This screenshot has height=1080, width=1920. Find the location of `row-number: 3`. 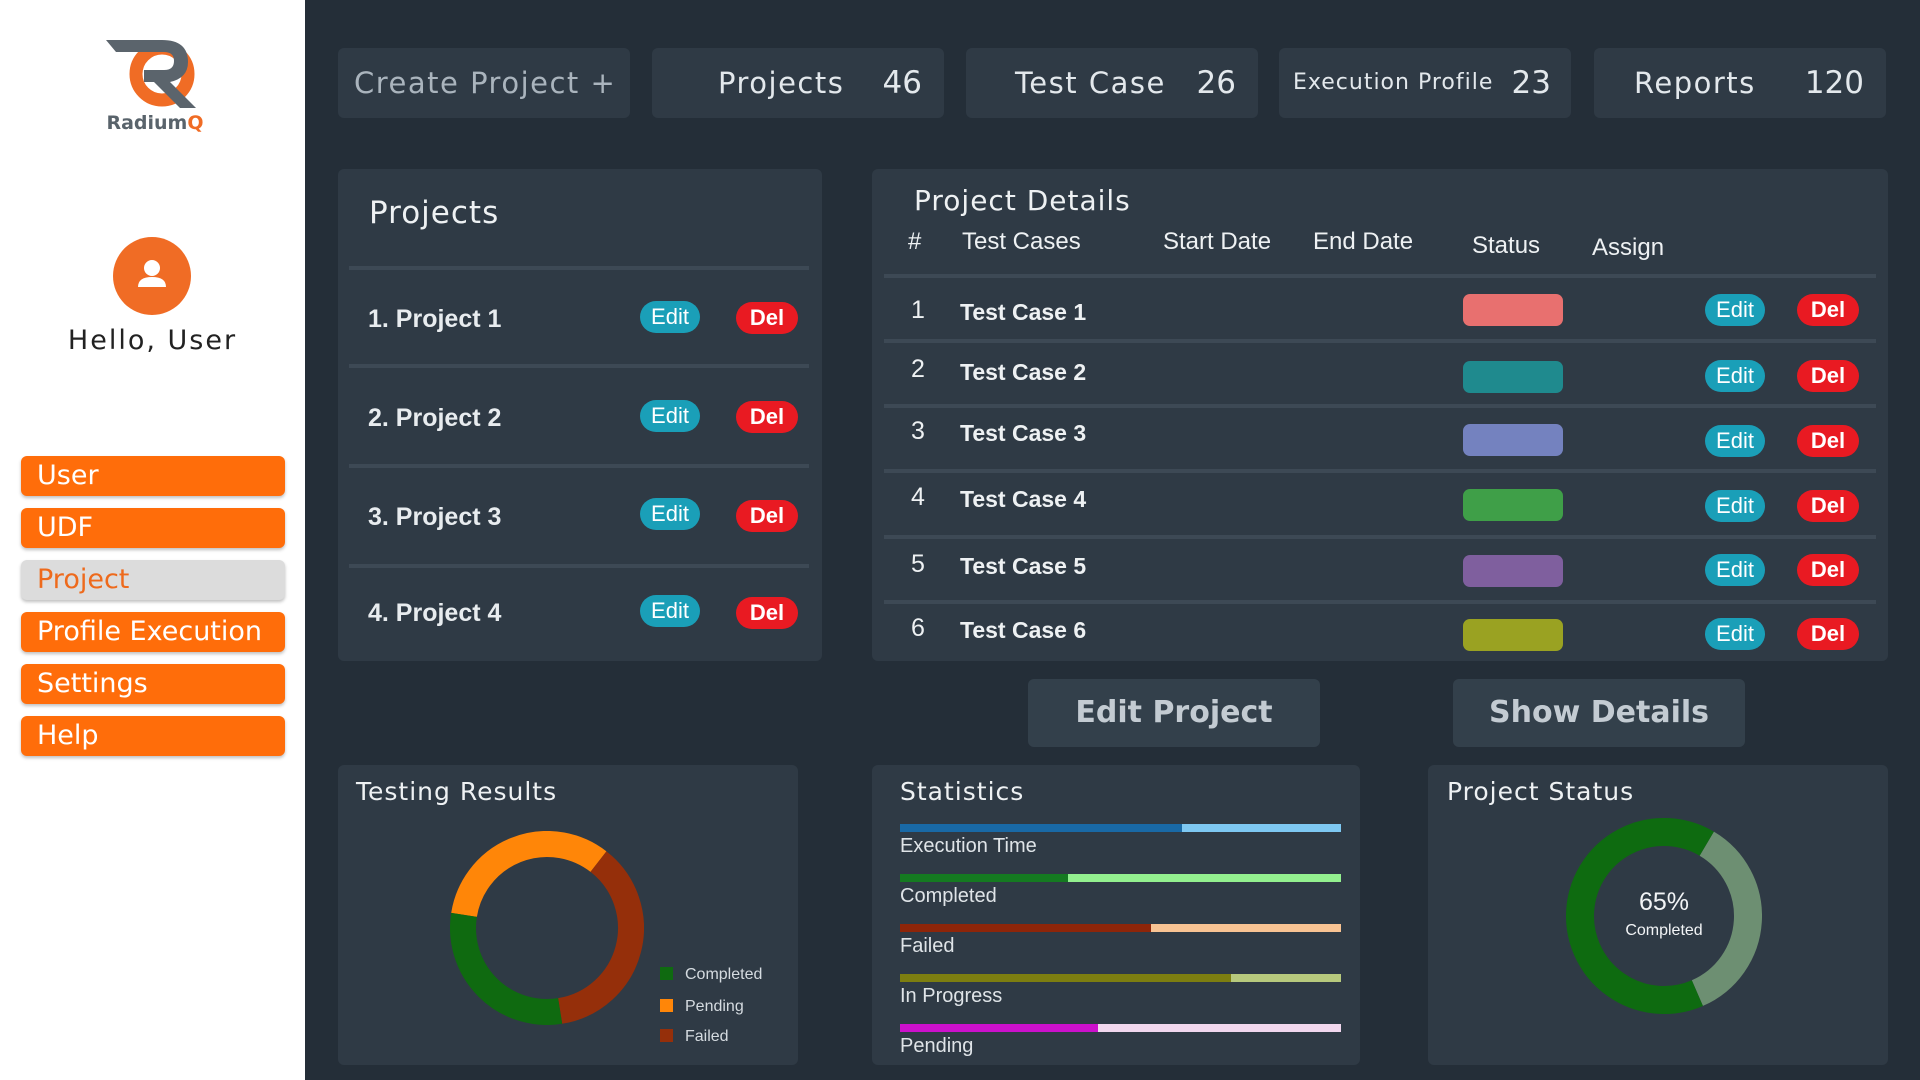

row-number: 3 is located at coordinates (918, 431).